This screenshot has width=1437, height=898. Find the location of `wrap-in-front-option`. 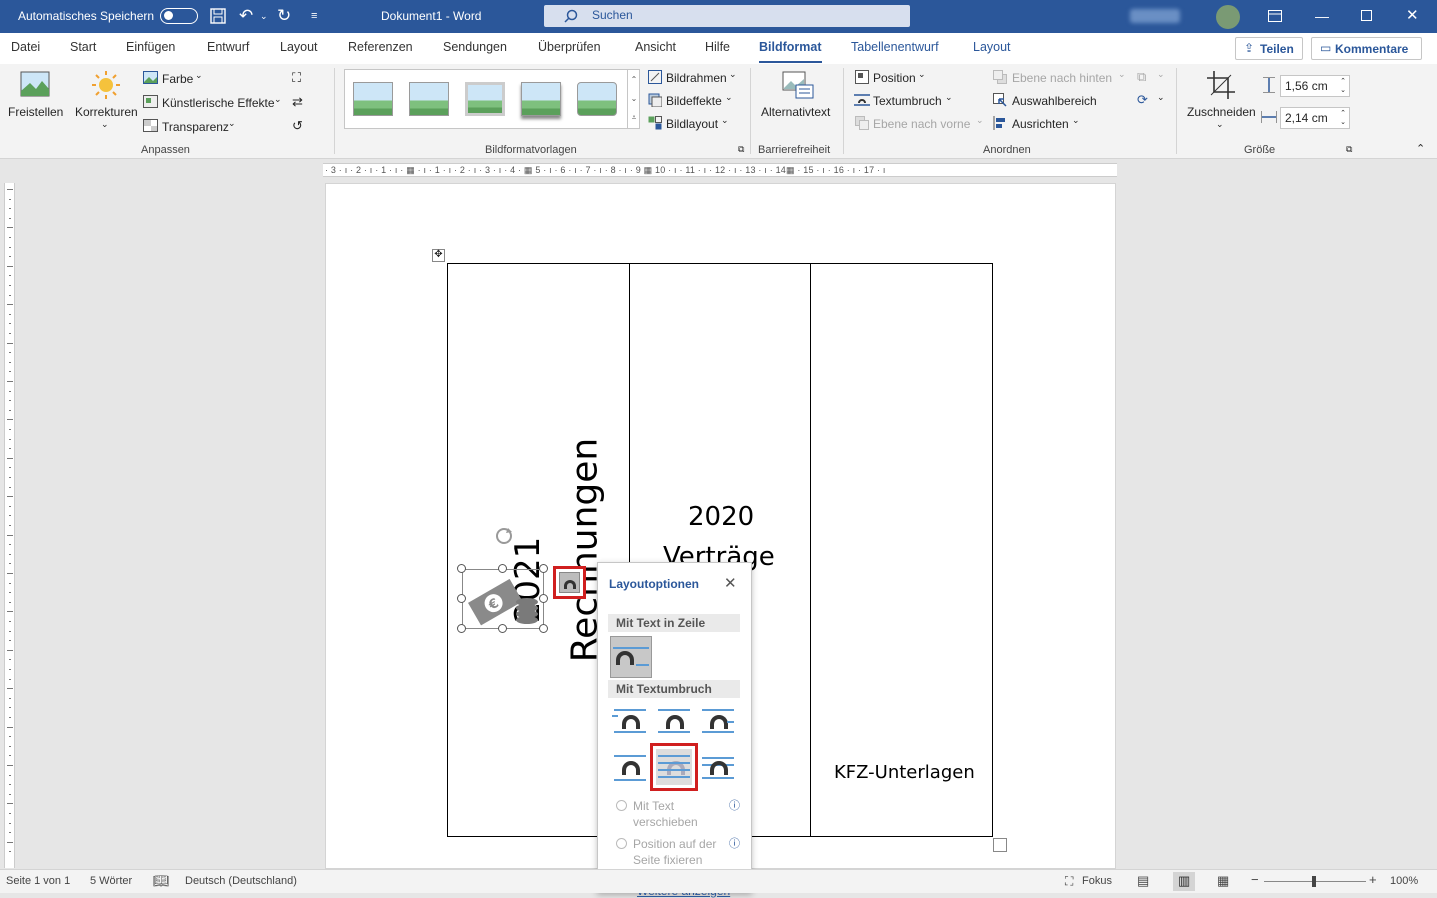

wrap-in-front-option is located at coordinates (718, 768).